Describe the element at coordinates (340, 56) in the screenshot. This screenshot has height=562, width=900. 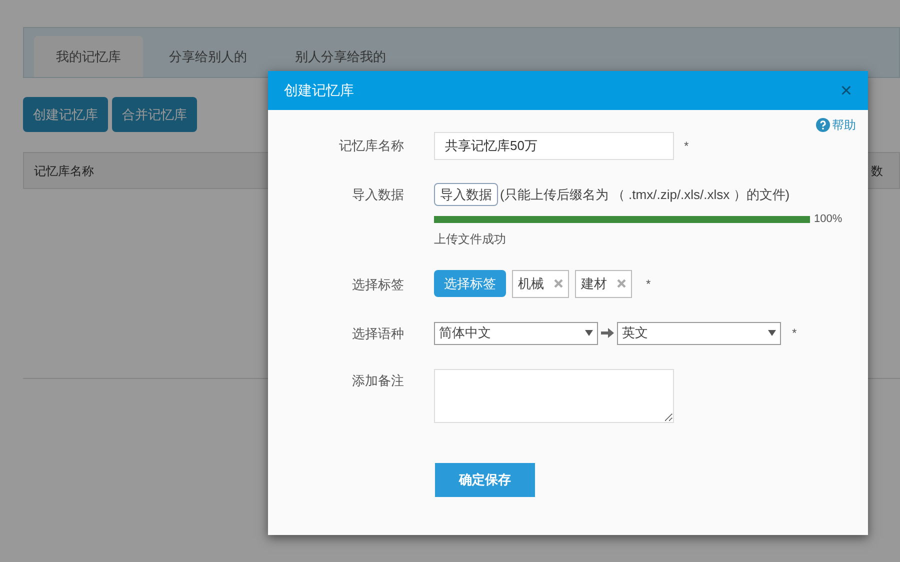
I see `tab: 别人分享给我的` at that location.